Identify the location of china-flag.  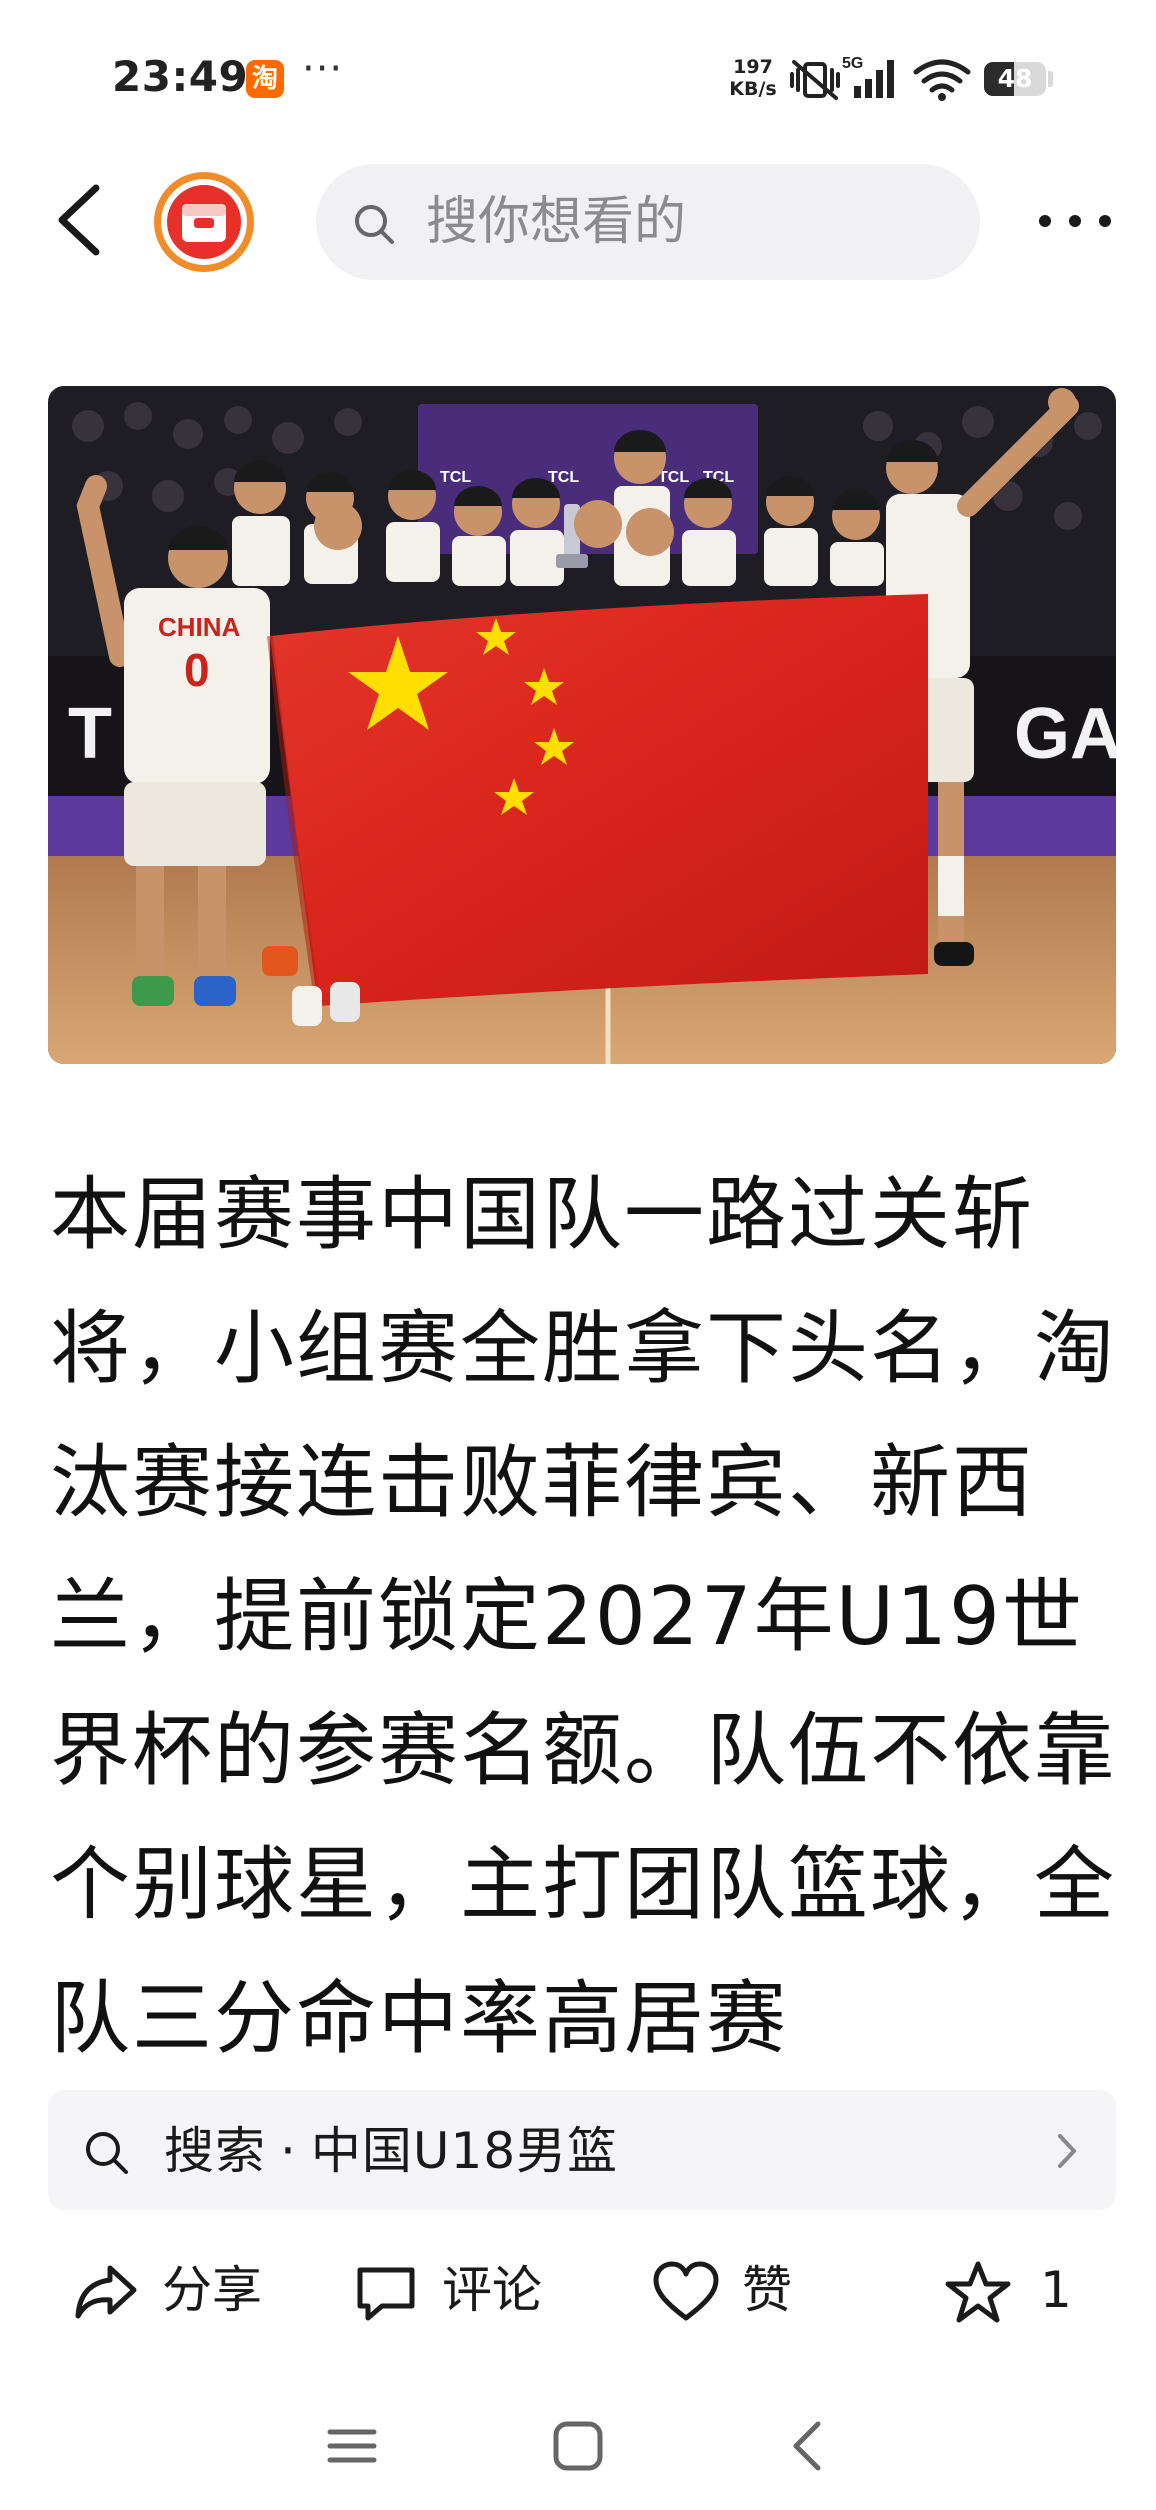
(599, 800).